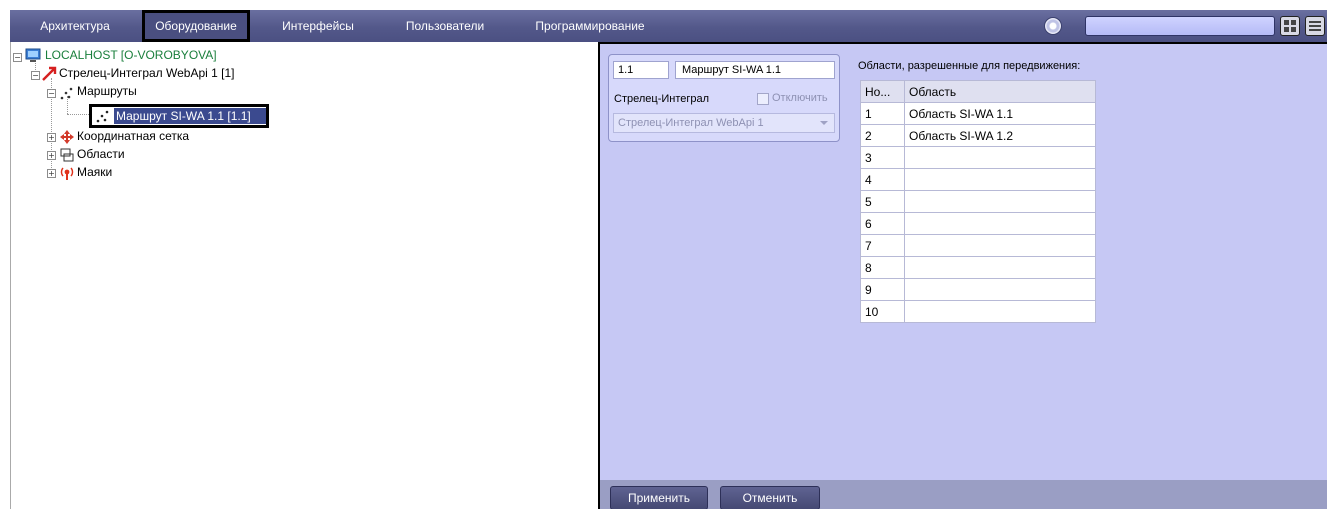 The image size is (1327, 509). Describe the element at coordinates (882, 179) in the screenshot. I see `row-number-cell: 4` at that location.